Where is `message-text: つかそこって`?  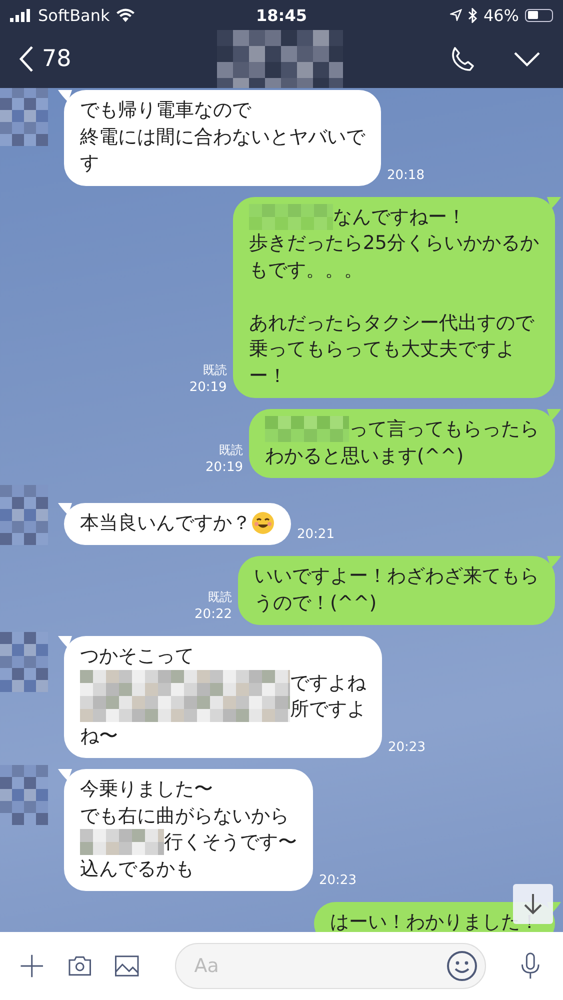
message-text: つかそこって is located at coordinates (137, 656).